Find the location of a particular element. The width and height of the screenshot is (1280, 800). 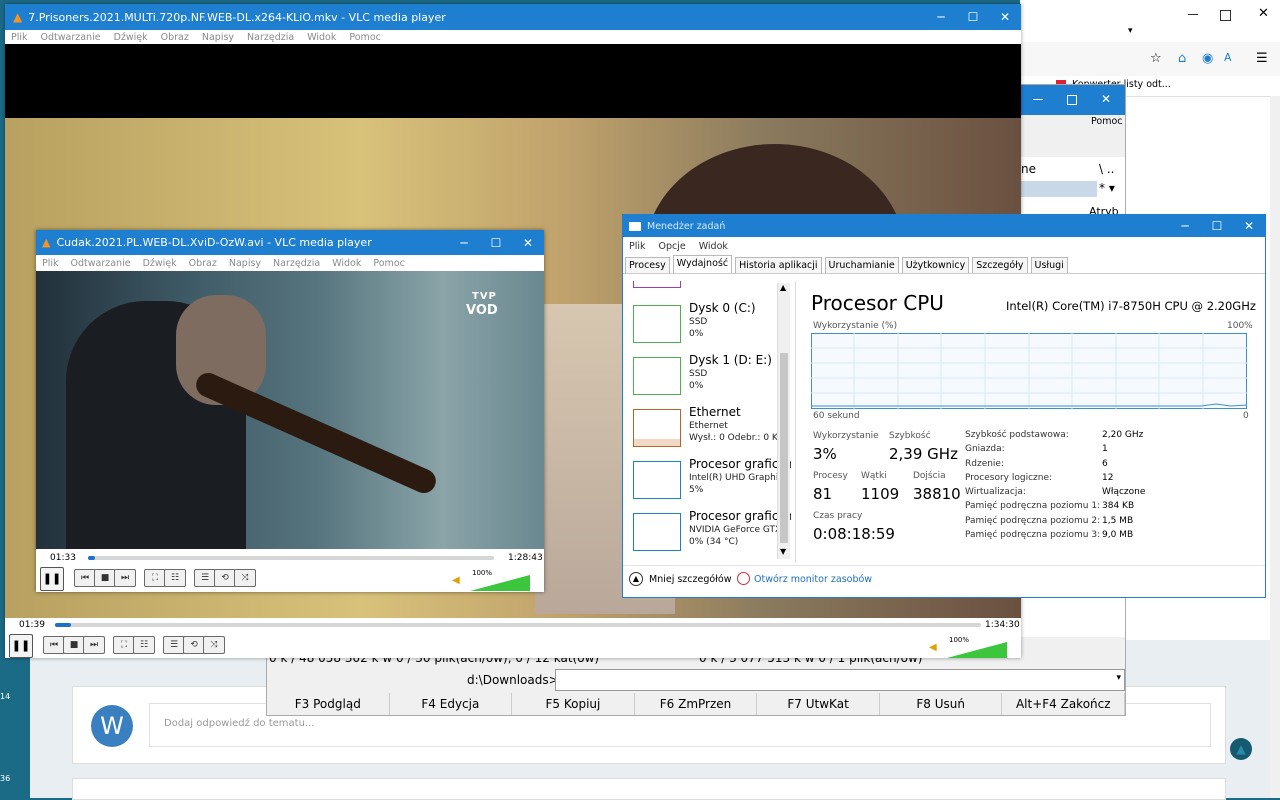

tc-close-icon: ✕ is located at coordinates (1106, 99).